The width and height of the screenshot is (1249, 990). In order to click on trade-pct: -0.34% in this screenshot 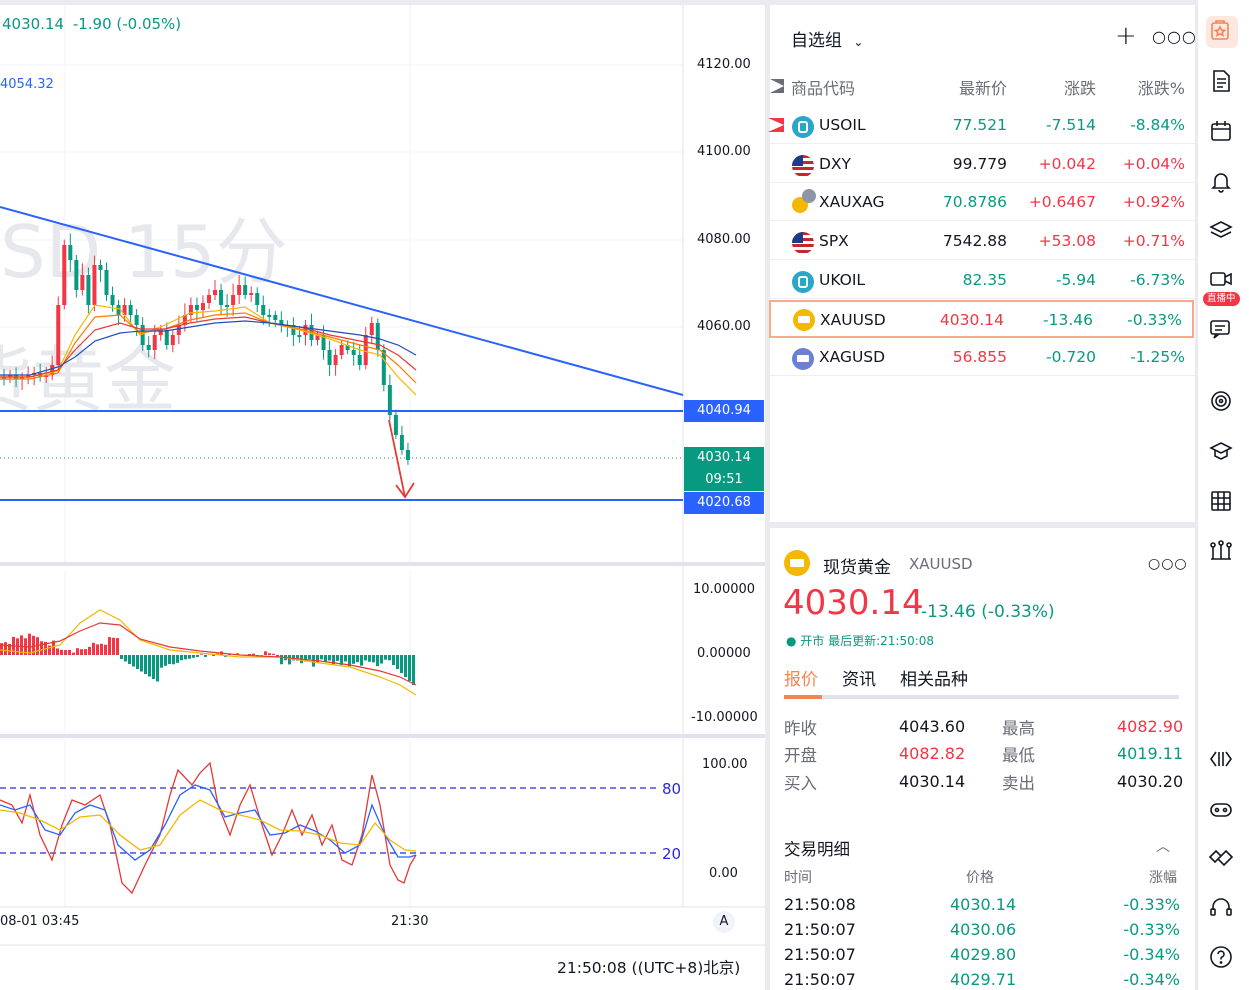, I will do `click(1151, 979)`.